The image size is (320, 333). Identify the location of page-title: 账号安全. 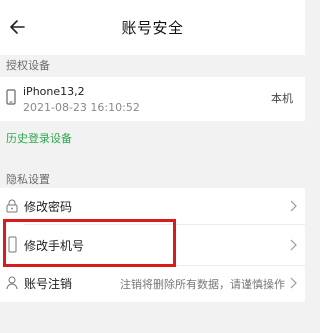
(152, 28).